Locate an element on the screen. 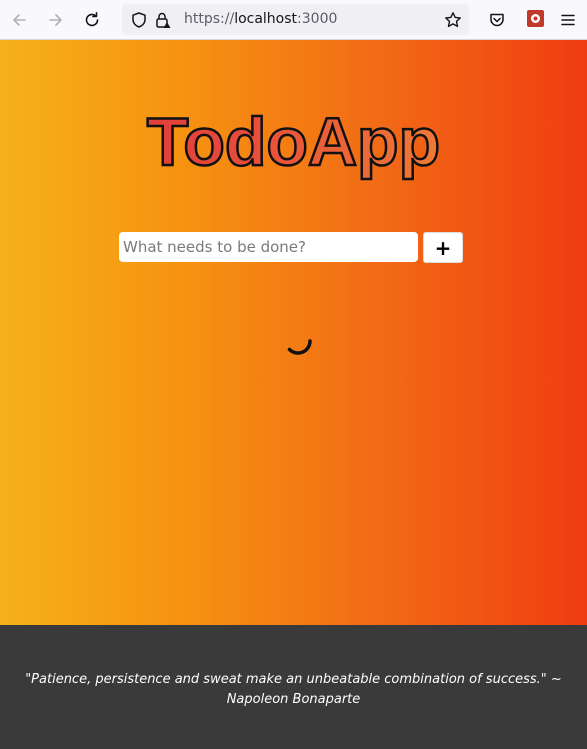  shield-icon is located at coordinates (139, 20).